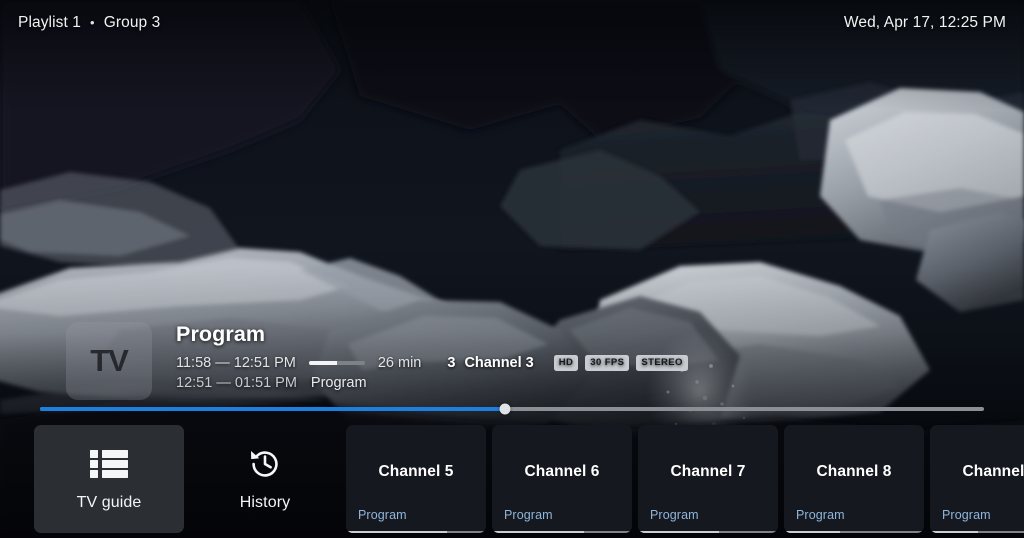 The height and width of the screenshot is (538, 1024). I want to click on channel-tile: Channel 6 Program, so click(562, 479).